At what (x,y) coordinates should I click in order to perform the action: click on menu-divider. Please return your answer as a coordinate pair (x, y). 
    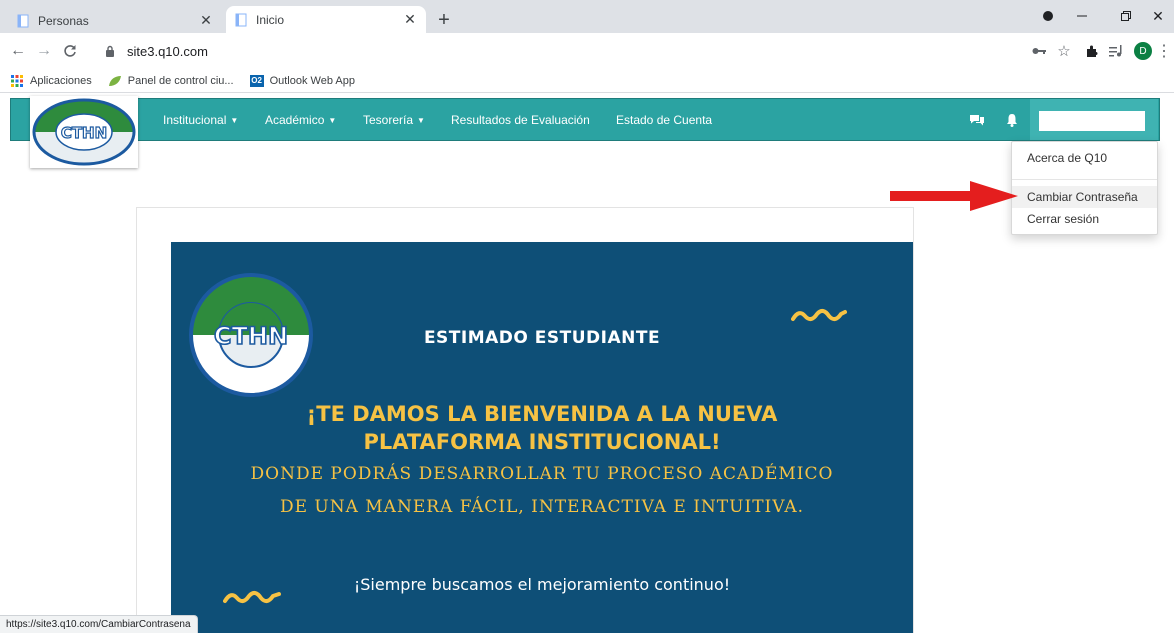
    Looking at the image, I should click on (1084, 179).